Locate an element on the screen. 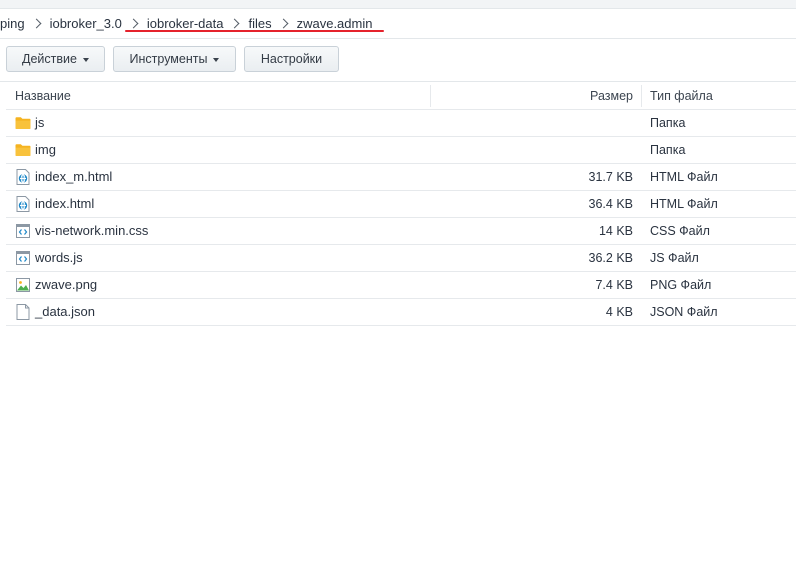  file-size: 31.7 KB is located at coordinates (610, 177).